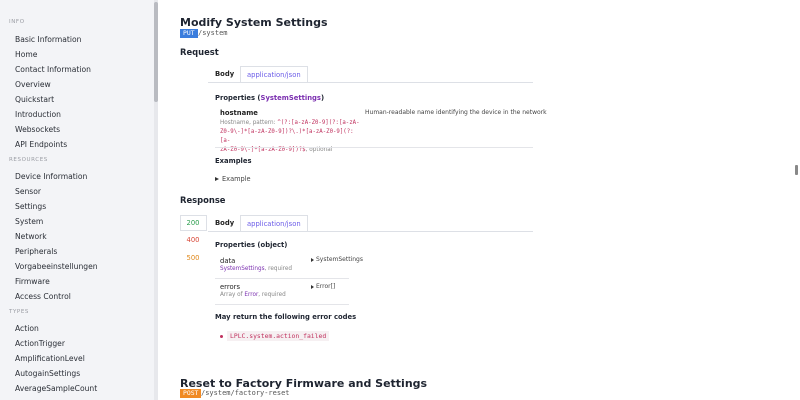 The height and width of the screenshot is (400, 800). Describe the element at coordinates (48, 39) in the screenshot. I see `sidebar-item-basic-information: Basic Information` at that location.